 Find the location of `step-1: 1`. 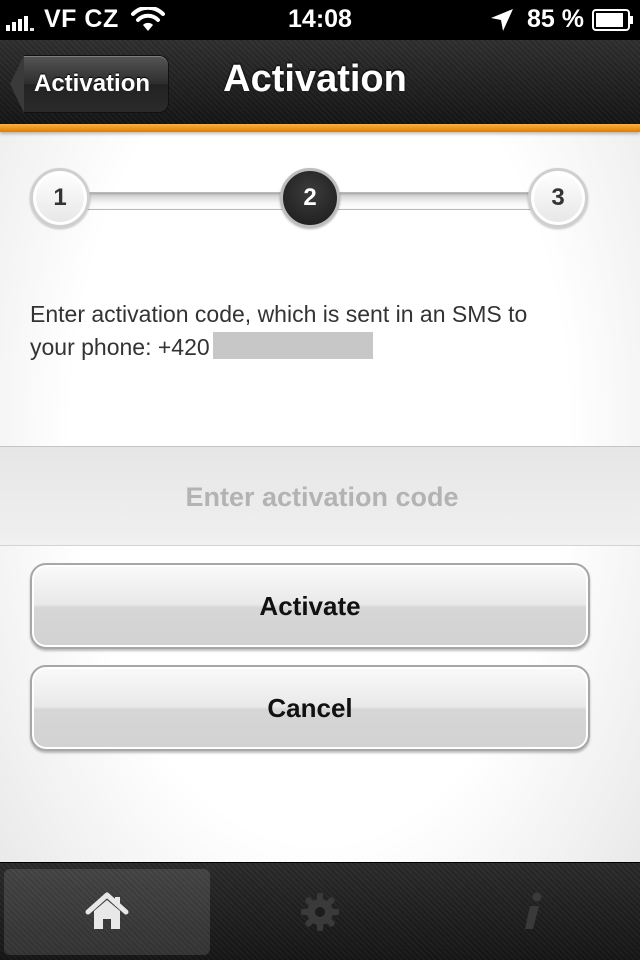

step-1: 1 is located at coordinates (60, 198).